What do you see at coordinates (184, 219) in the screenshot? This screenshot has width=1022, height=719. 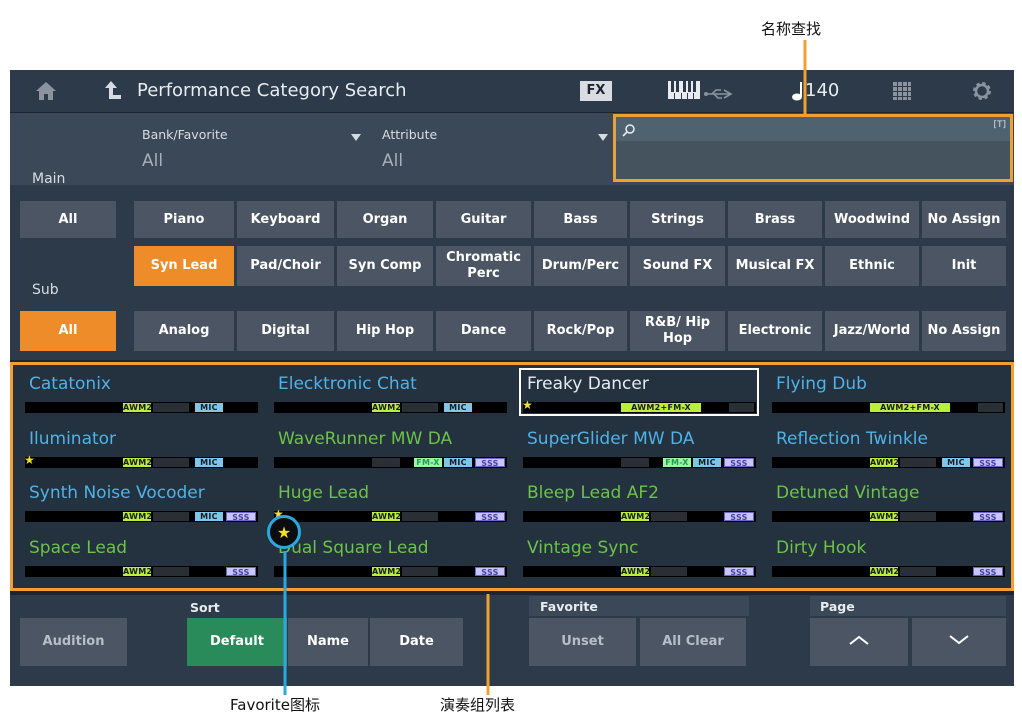 I see `main-category-0-button: Piano` at bounding box center [184, 219].